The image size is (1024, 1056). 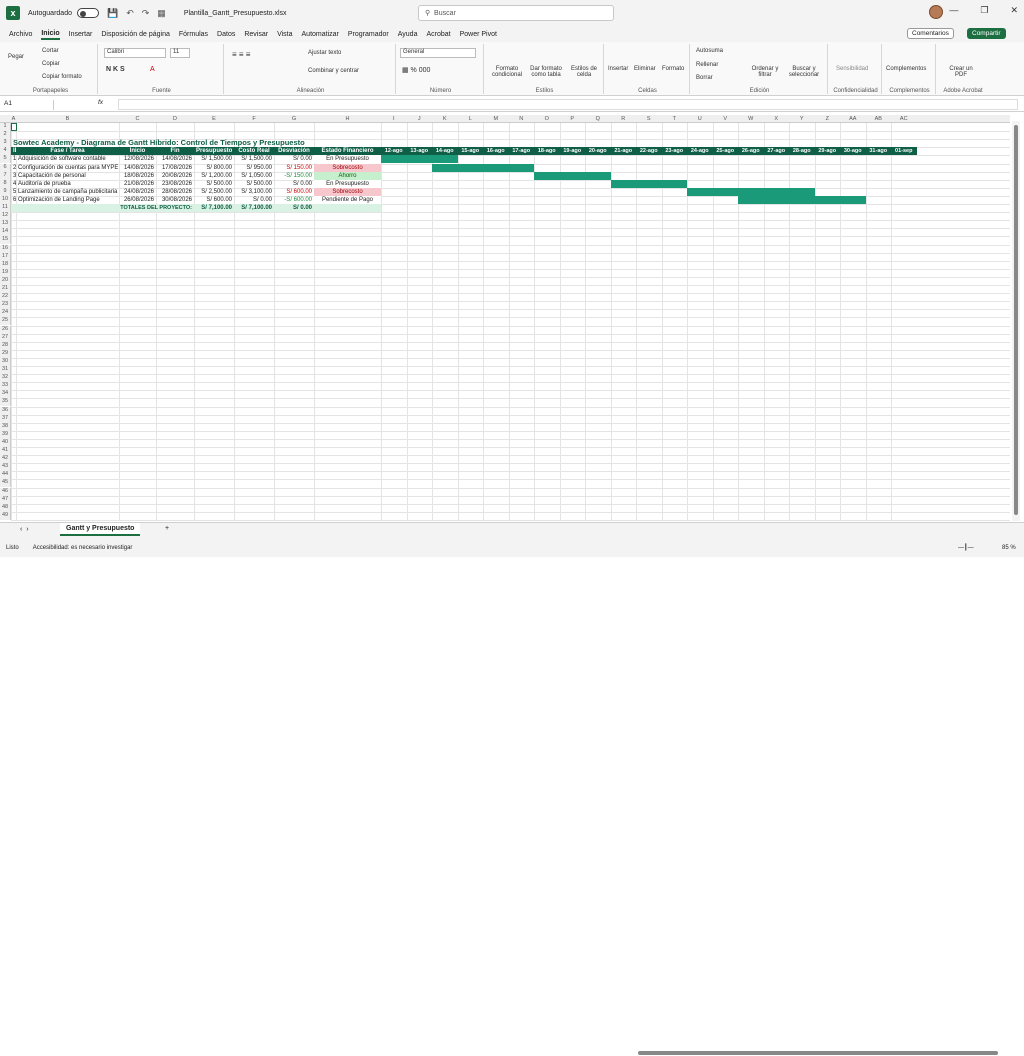 What do you see at coordinates (5, 515) in the screenshot?
I see `row-header: 49` at bounding box center [5, 515].